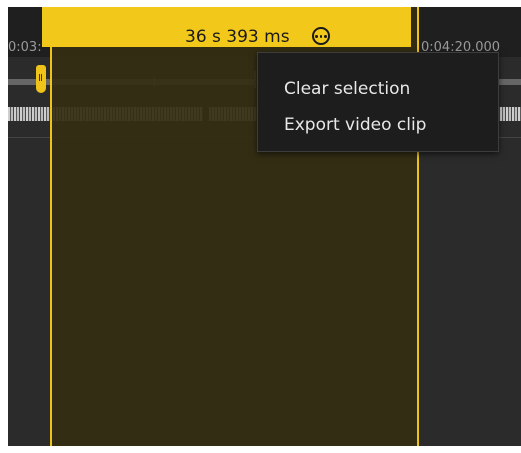  What do you see at coordinates (321, 36) in the screenshot?
I see `more-options-icon` at bounding box center [321, 36].